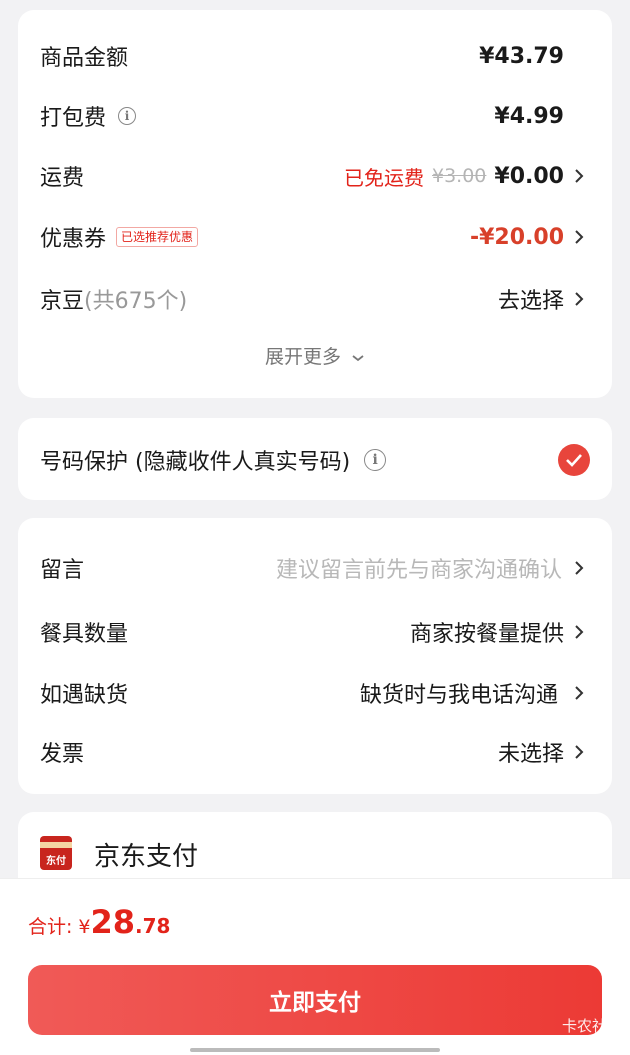 The height and width of the screenshot is (1055, 630). Describe the element at coordinates (62, 570) in the screenshot. I see `message-label: 留言` at that location.